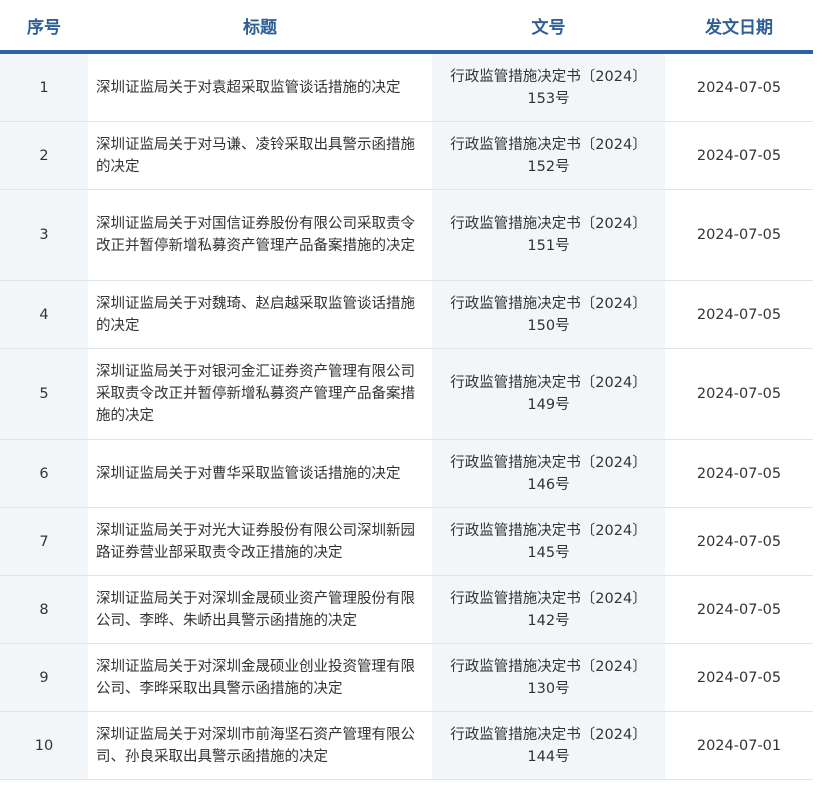 The width and height of the screenshot is (822, 786). Describe the element at coordinates (548, 87) in the screenshot. I see `row-doc-number: 行政监管措施决定书〔2024〕153号` at that location.